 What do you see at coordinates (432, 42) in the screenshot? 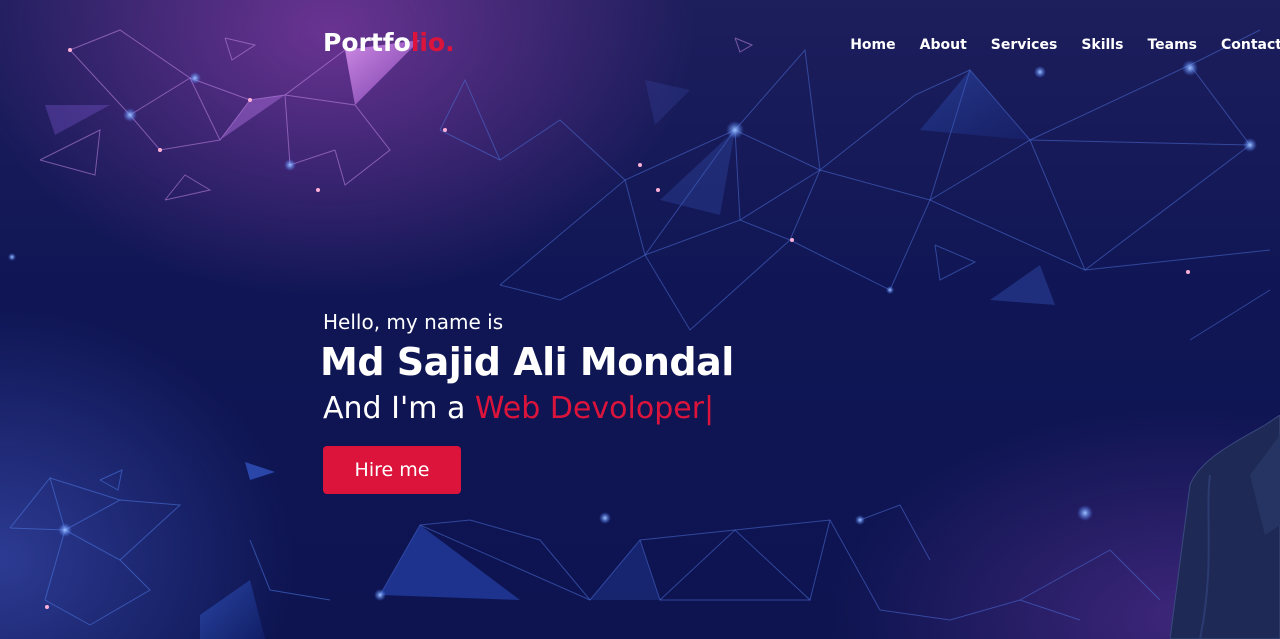
I see `logo-accent: lio.` at bounding box center [432, 42].